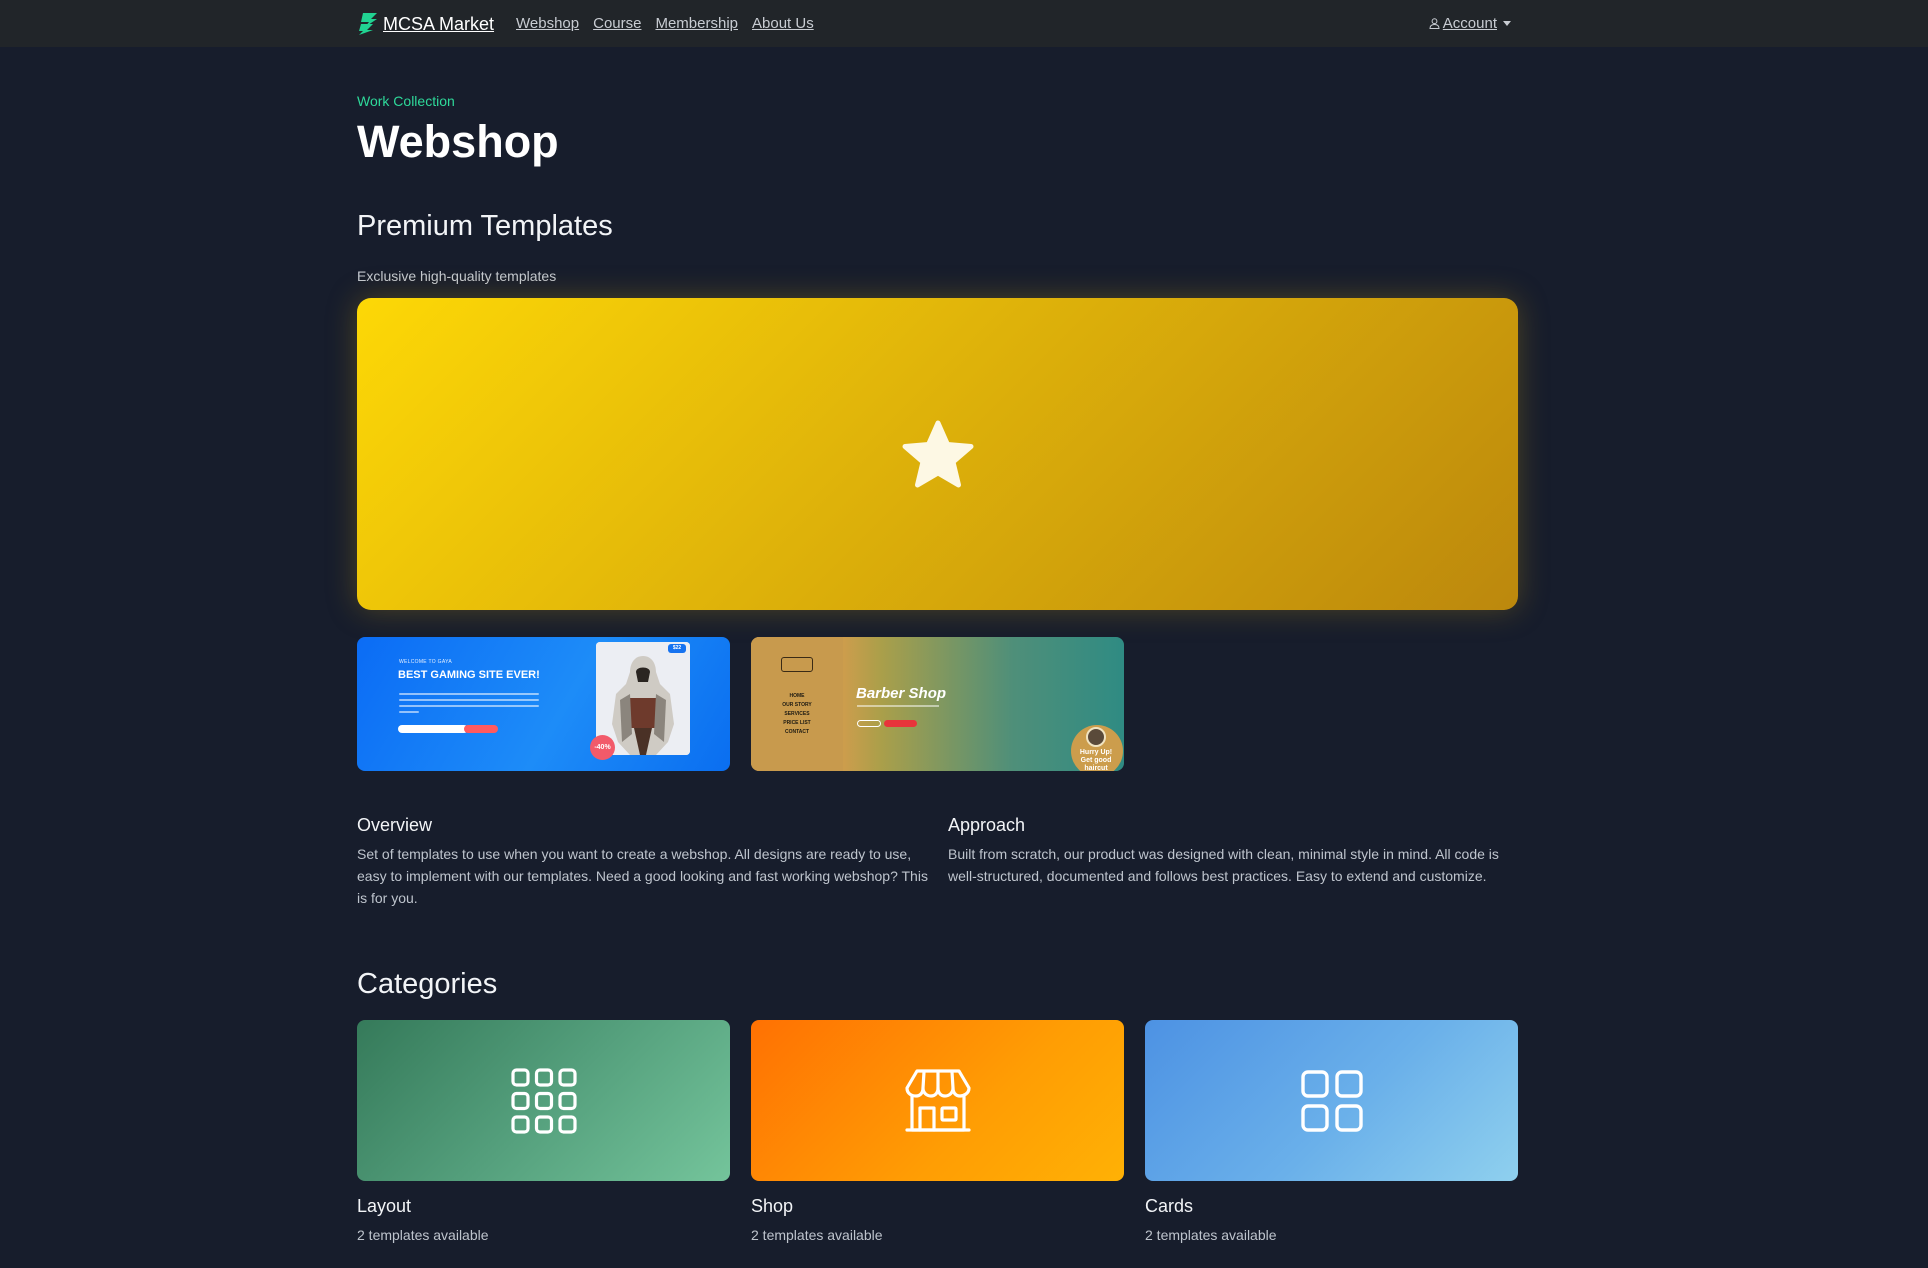 This screenshot has width=1928, height=1268. What do you see at coordinates (1211, 1235) in the screenshot?
I see `category-count-cards: 2 templates available` at bounding box center [1211, 1235].